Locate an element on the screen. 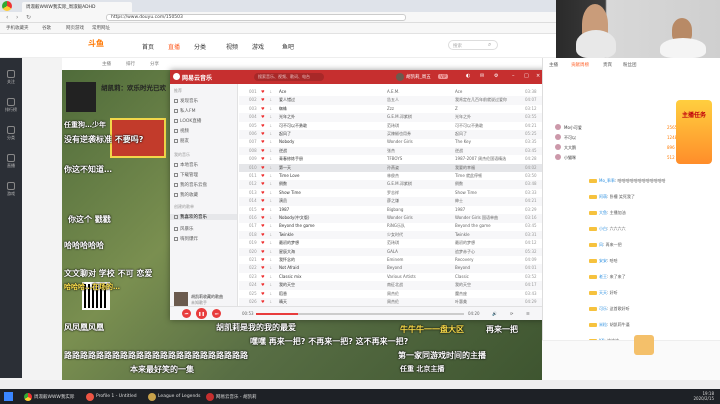  song-title: Time Love is located at coordinates (329, 176).